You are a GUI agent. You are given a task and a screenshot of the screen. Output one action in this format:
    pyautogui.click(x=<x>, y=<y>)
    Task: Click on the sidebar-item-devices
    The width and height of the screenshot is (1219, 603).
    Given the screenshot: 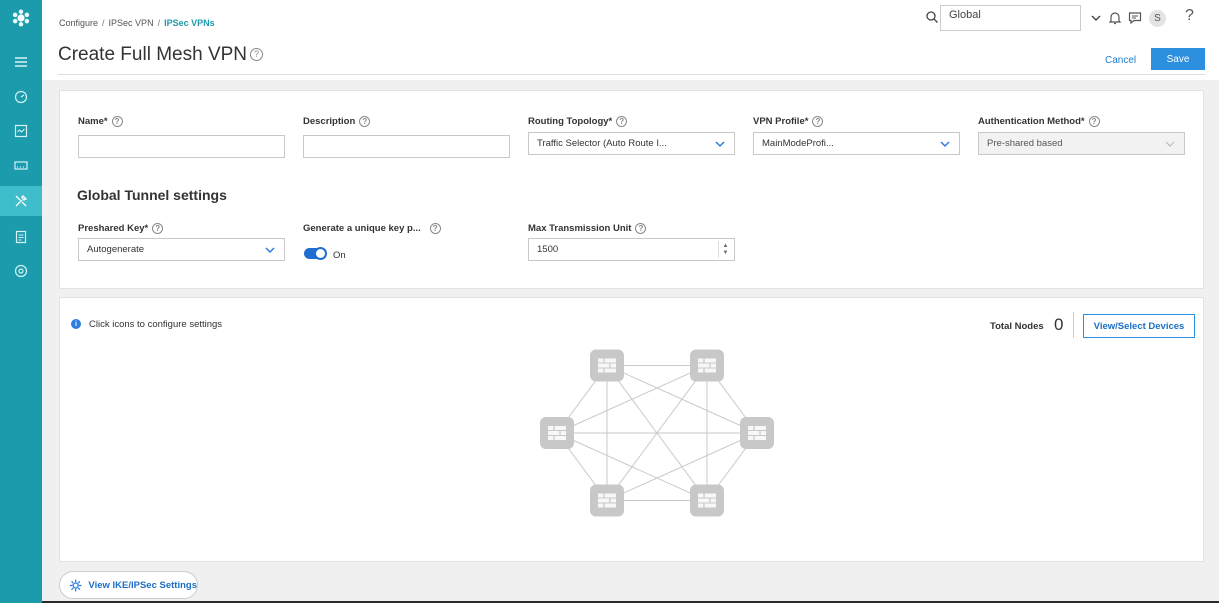 What is the action you would take?
    pyautogui.click(x=21, y=165)
    